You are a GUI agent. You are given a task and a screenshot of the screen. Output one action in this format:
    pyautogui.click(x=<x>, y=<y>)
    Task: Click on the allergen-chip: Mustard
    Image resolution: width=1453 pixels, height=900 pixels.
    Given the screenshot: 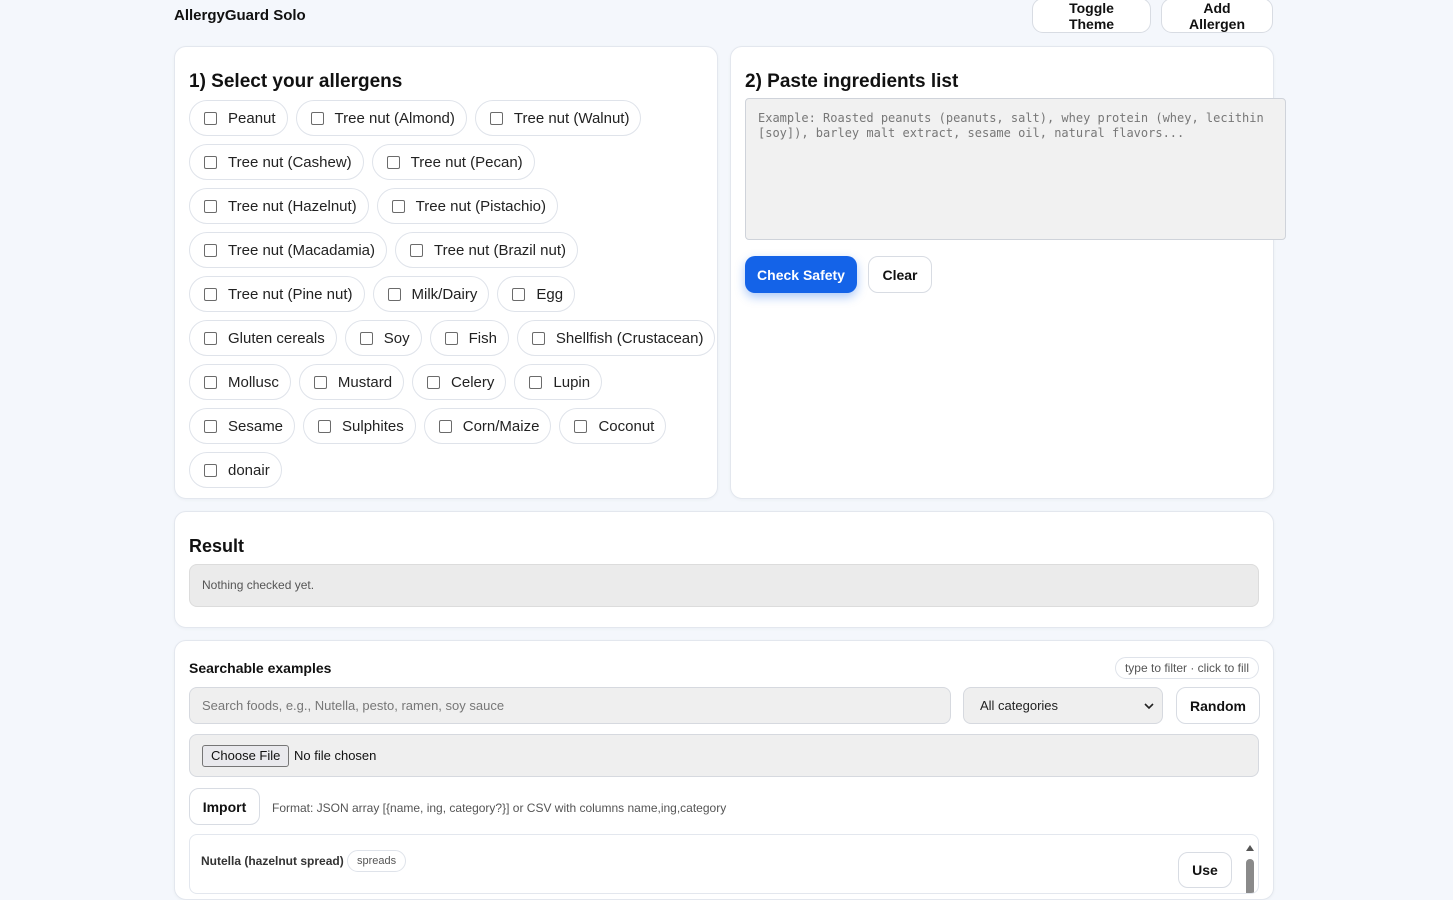 What is the action you would take?
    pyautogui.click(x=351, y=382)
    